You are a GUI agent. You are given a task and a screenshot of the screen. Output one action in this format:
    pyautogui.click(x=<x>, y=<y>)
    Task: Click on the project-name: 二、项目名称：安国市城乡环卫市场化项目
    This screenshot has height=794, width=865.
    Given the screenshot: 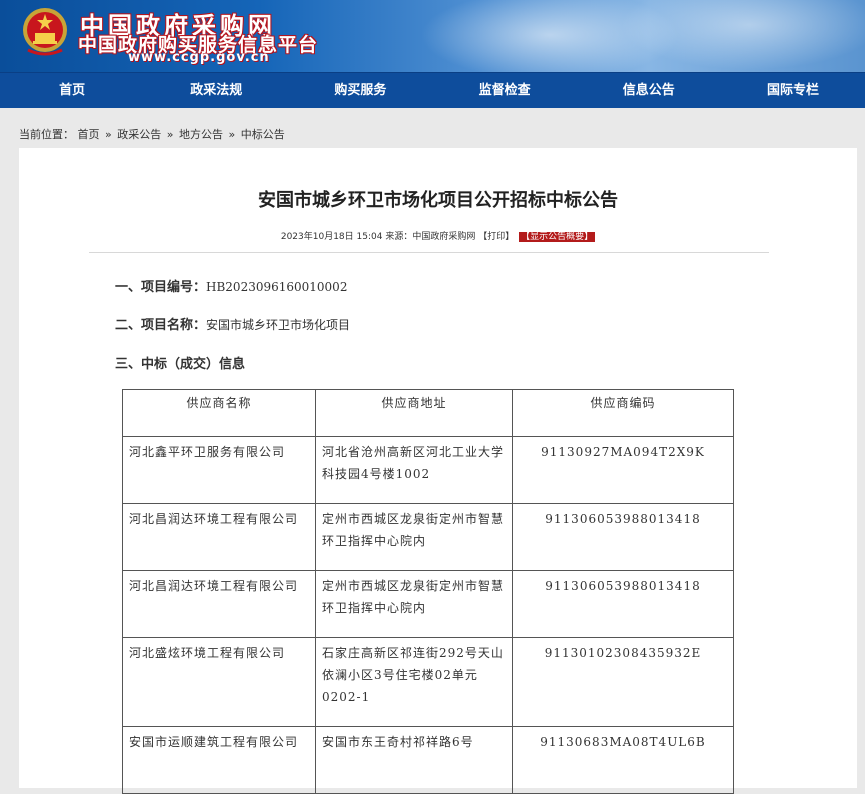 What is the action you would take?
    pyautogui.click(x=232, y=323)
    